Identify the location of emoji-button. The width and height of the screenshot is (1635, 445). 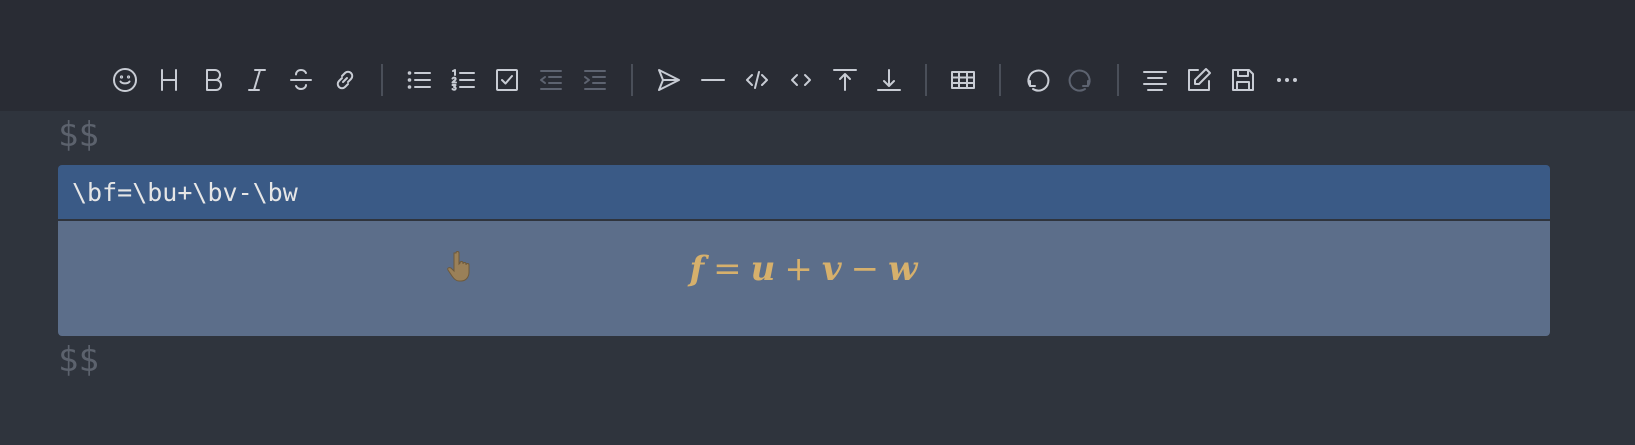
(125, 80).